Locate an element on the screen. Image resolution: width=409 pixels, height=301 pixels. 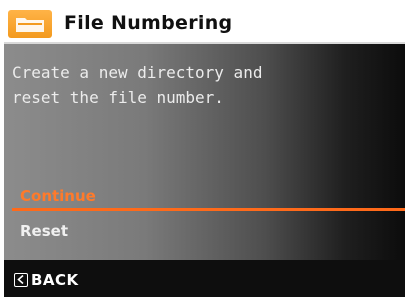
file-folder-icon is located at coordinates (30, 24).